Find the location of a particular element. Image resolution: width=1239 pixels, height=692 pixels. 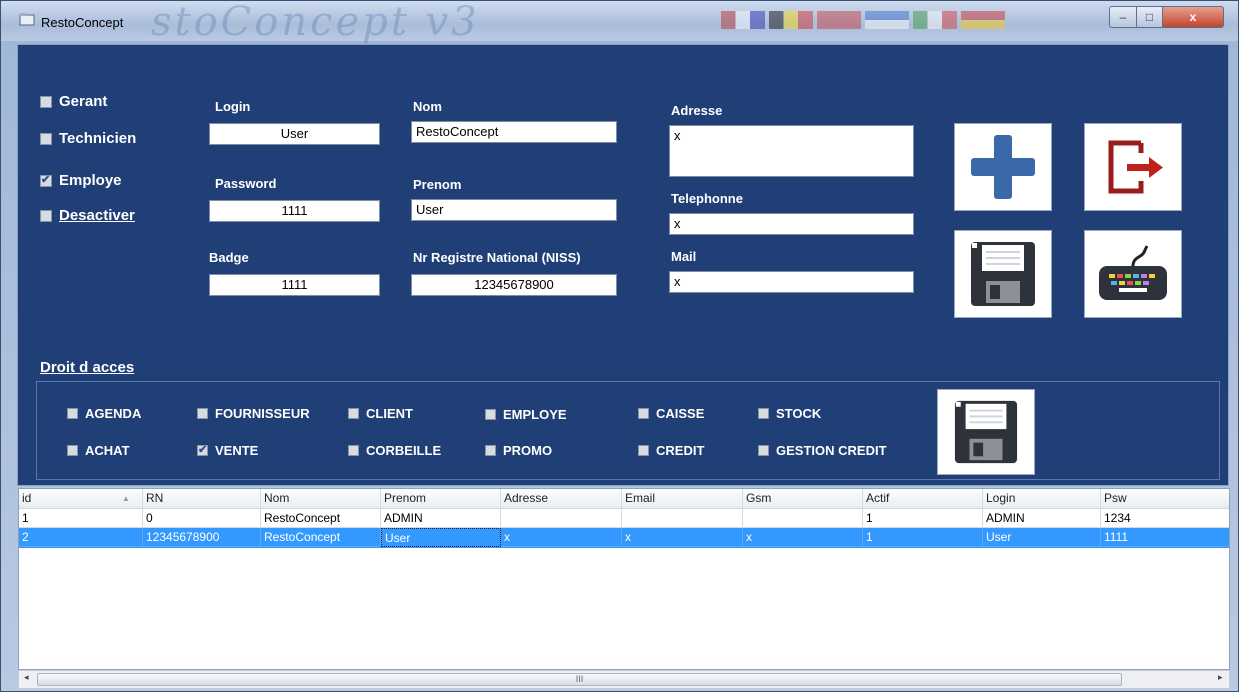

save-button is located at coordinates (1003, 274).